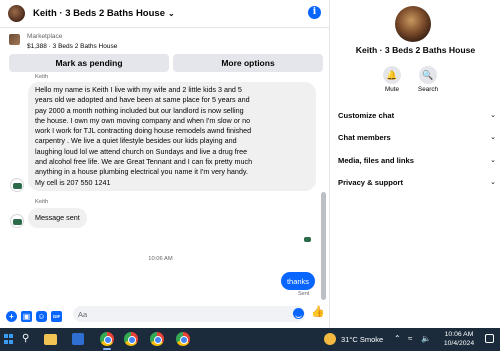 The image size is (500, 351). Describe the element at coordinates (41, 316) in the screenshot. I see `sticker-icon: ☺` at that location.